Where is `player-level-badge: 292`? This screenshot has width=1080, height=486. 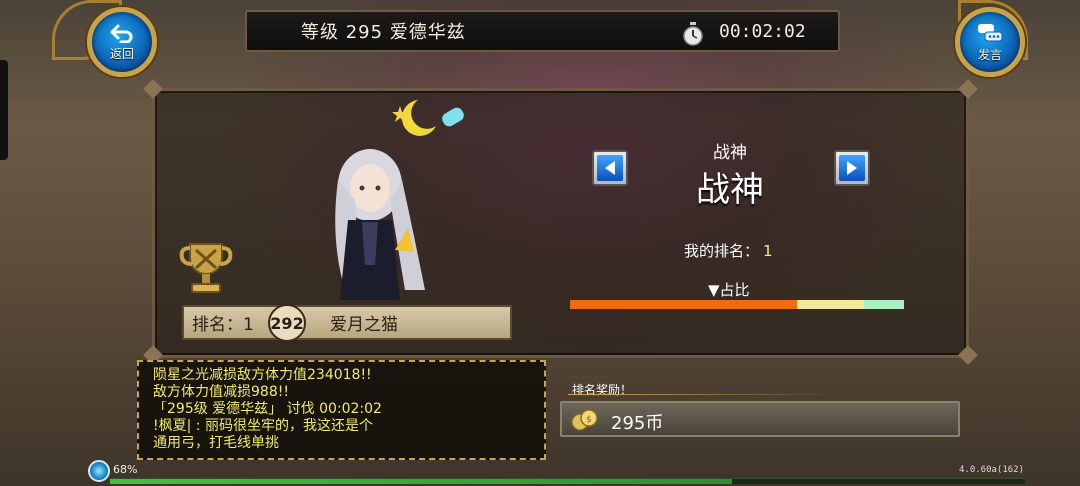 player-level-badge: 292 is located at coordinates (287, 323).